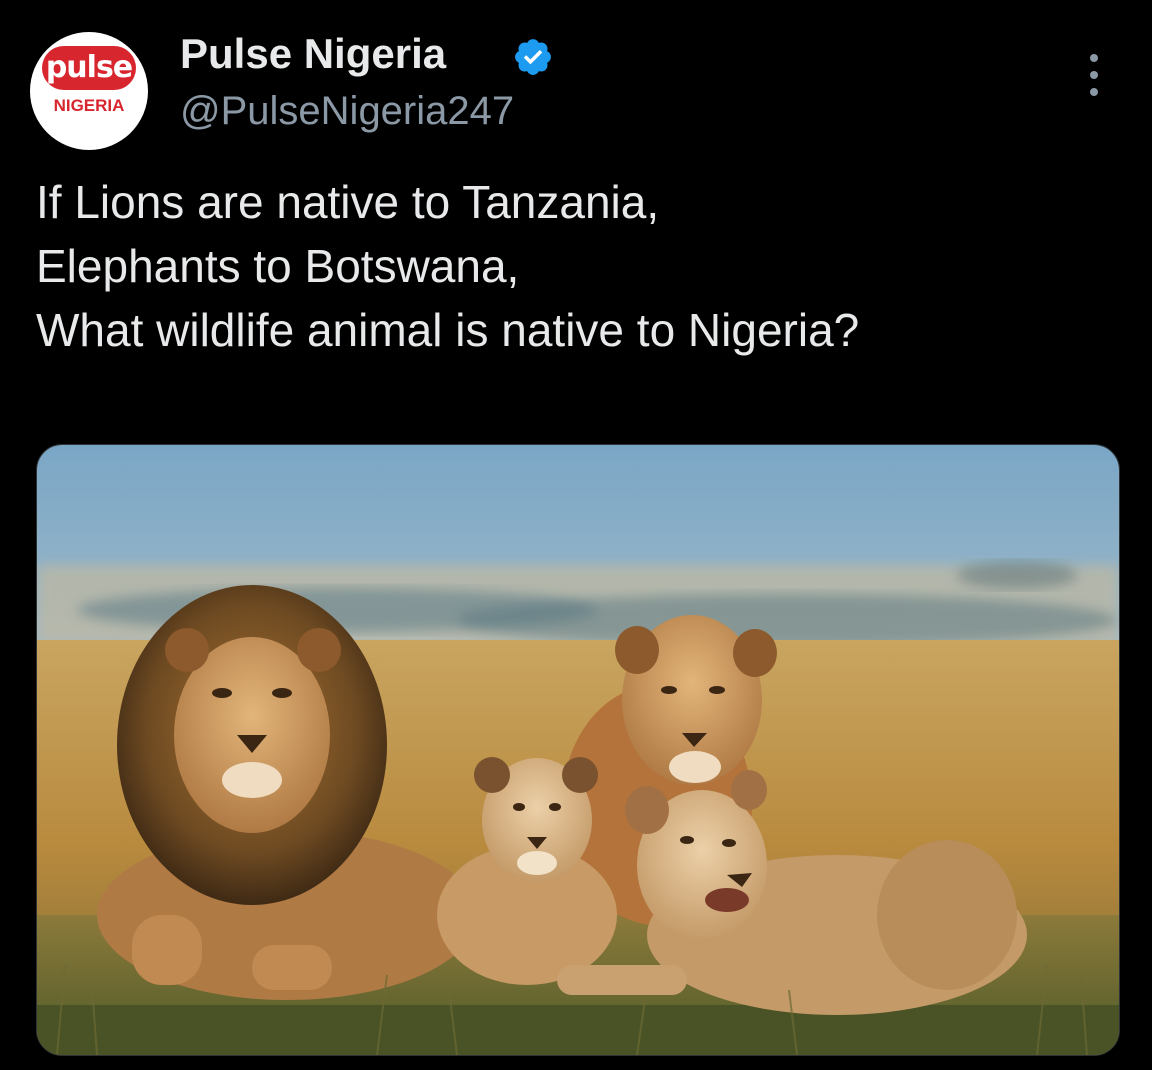 This screenshot has height=1070, width=1152. I want to click on handle: @PulseNigeria247, so click(347, 111).